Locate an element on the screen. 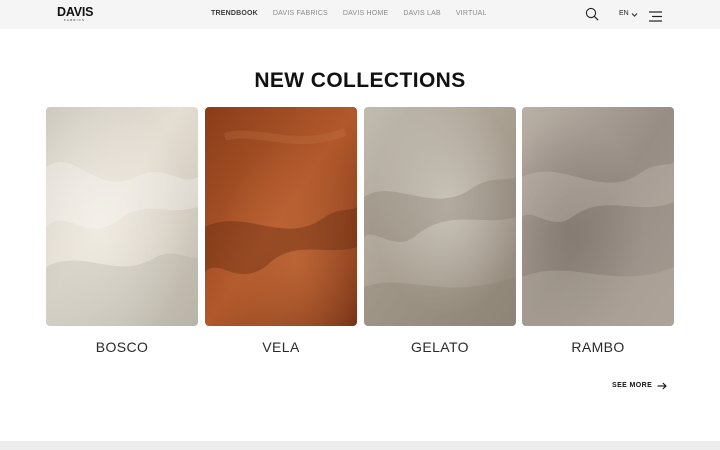 The width and height of the screenshot is (720, 450). see-more-link: SEE MORE is located at coordinates (639, 386).